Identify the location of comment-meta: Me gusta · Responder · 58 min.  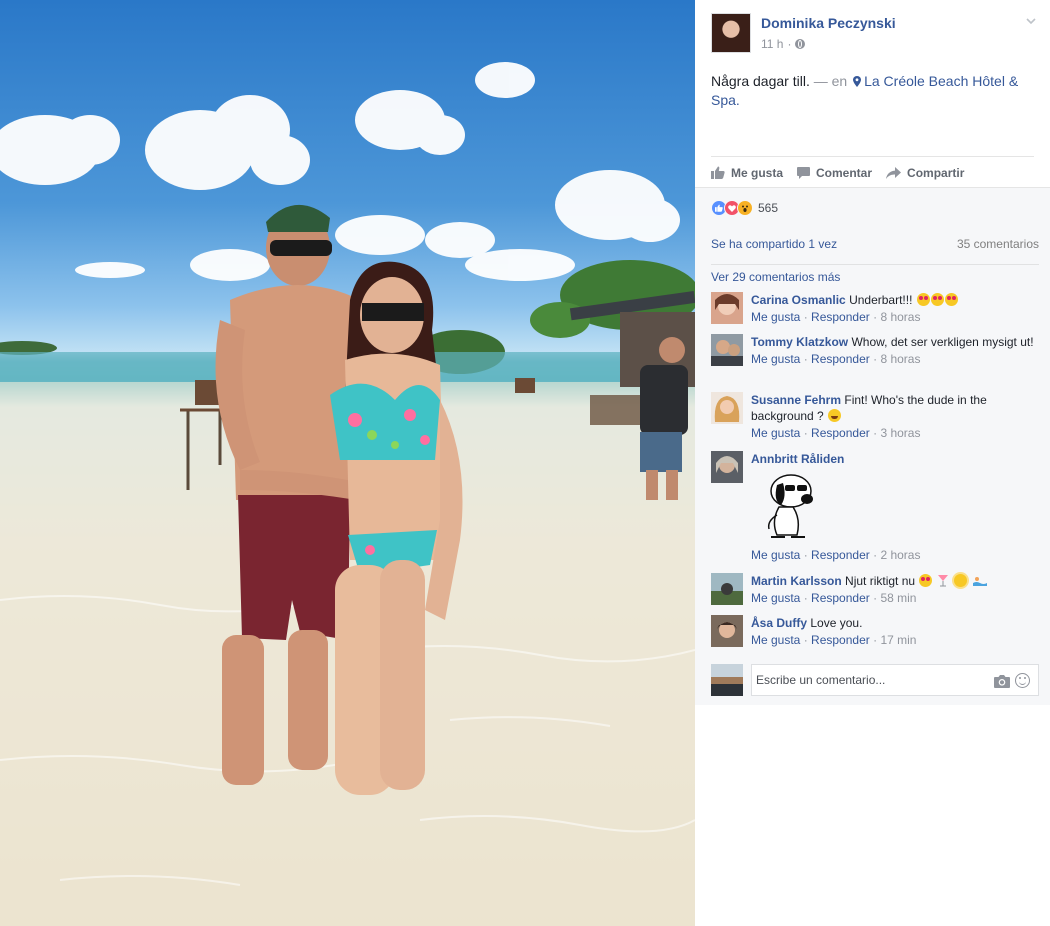
(895, 598).